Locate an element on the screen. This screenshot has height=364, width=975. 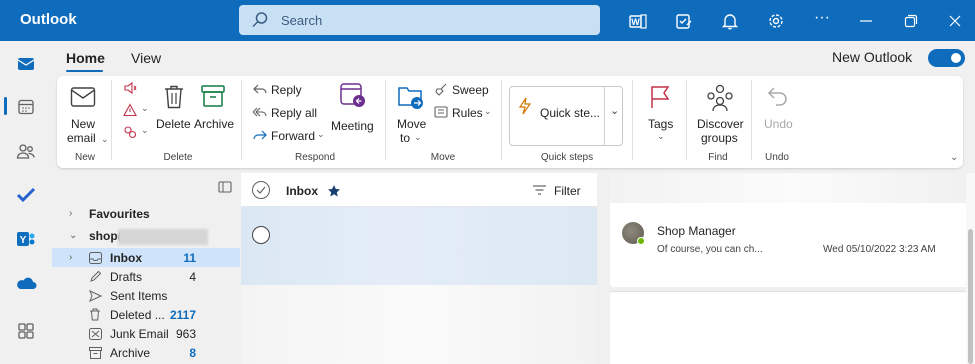
redacted-account is located at coordinates (163, 237).